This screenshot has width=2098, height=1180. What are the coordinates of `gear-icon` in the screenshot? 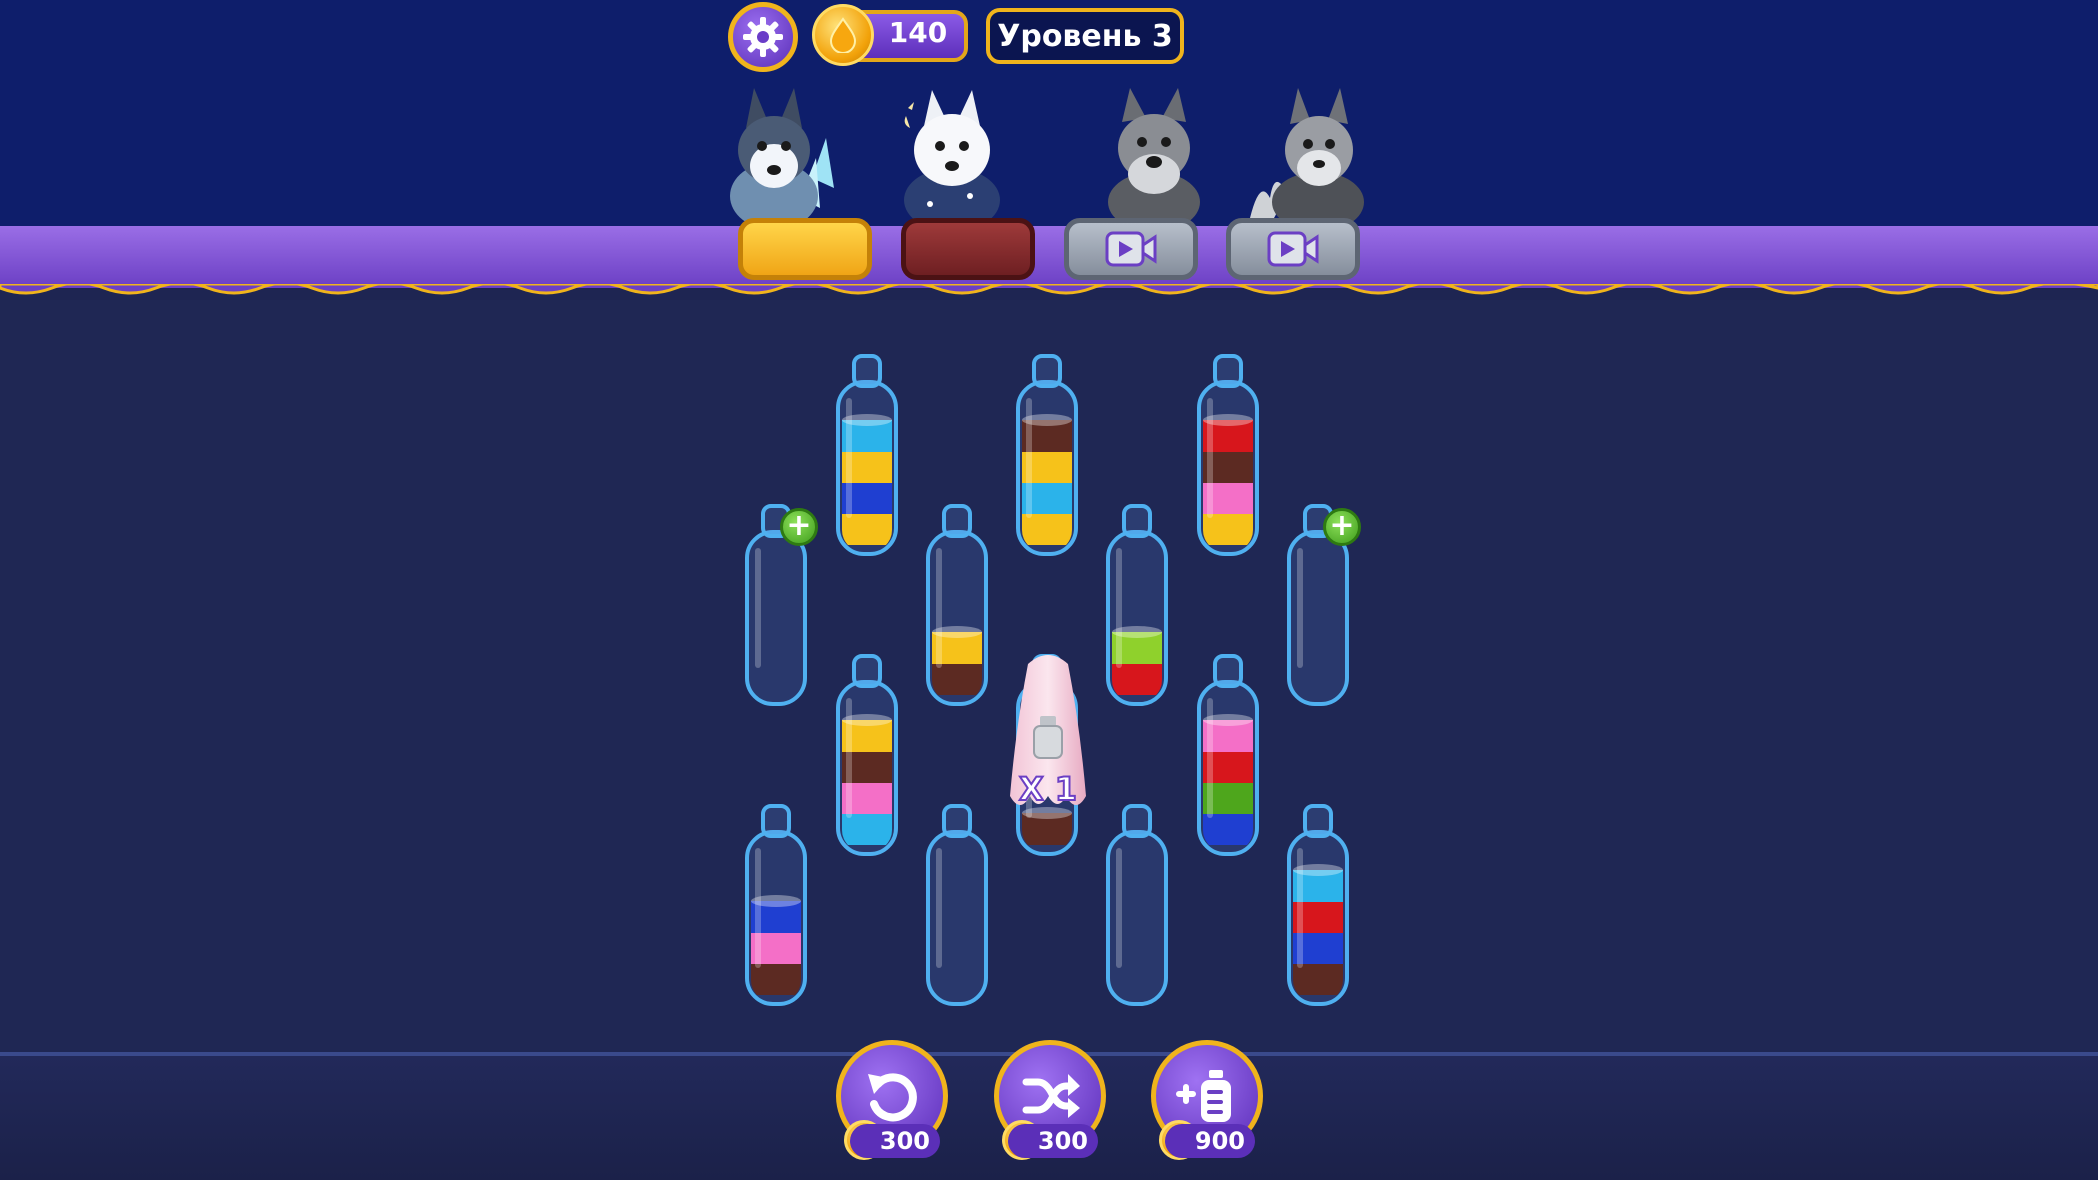 It's located at (763, 37).